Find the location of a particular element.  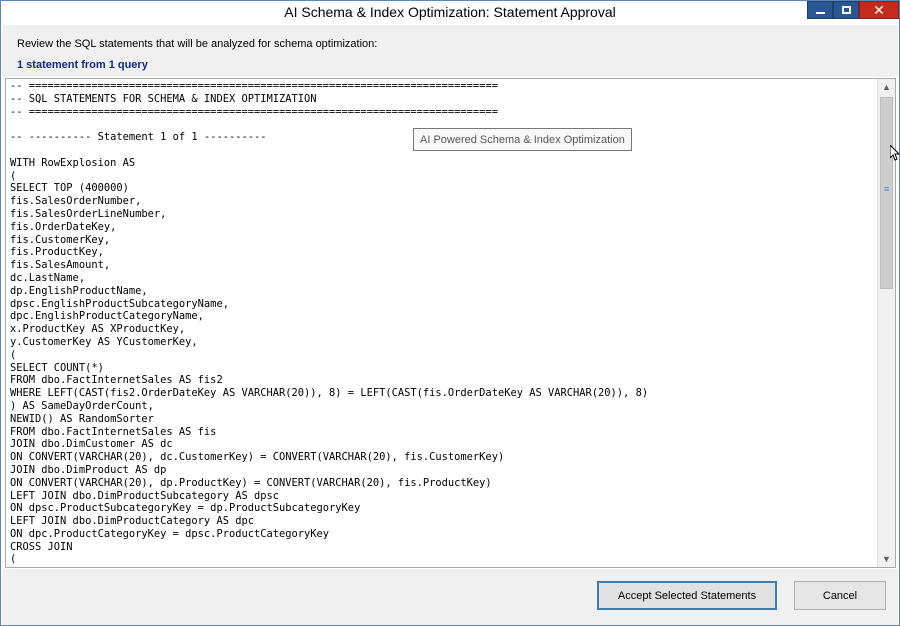

close-button: ✕ is located at coordinates (879, 10).